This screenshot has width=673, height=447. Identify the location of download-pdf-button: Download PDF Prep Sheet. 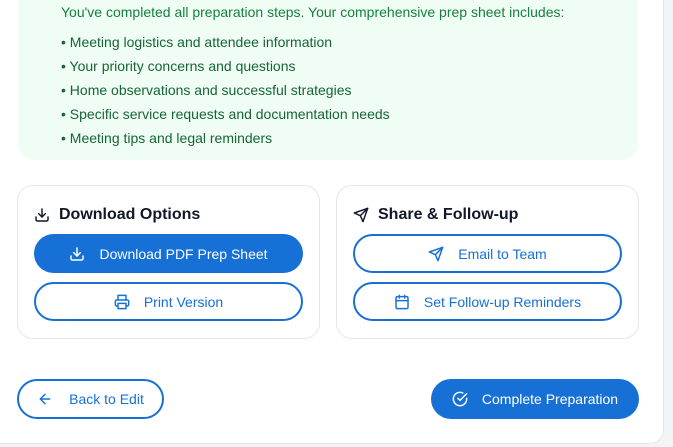
(168, 253).